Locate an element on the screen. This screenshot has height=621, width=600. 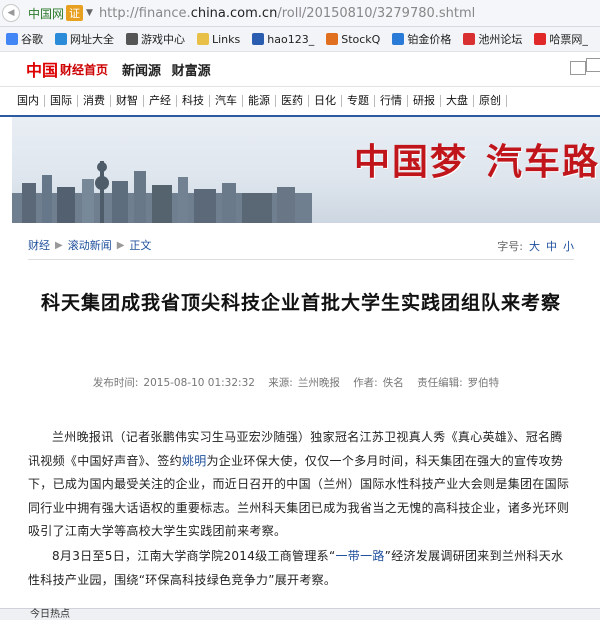
login-icon is located at coordinates (593, 65).